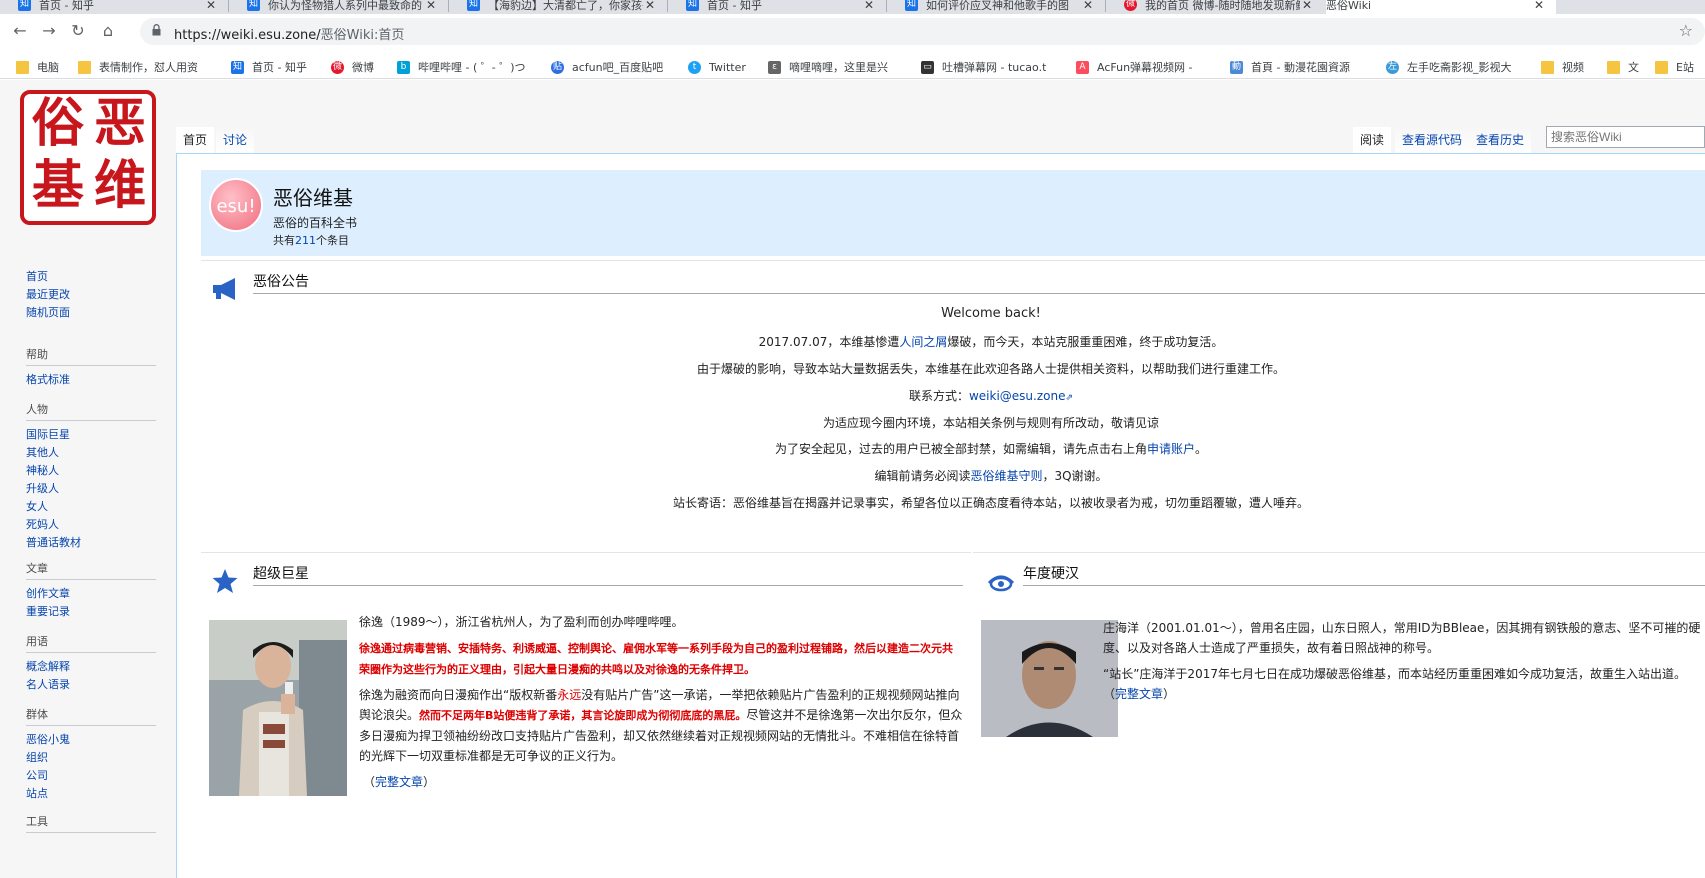 The height and width of the screenshot is (878, 1705). What do you see at coordinates (1686, 30) in the screenshot?
I see `bookmark-star-icon: ☆` at bounding box center [1686, 30].